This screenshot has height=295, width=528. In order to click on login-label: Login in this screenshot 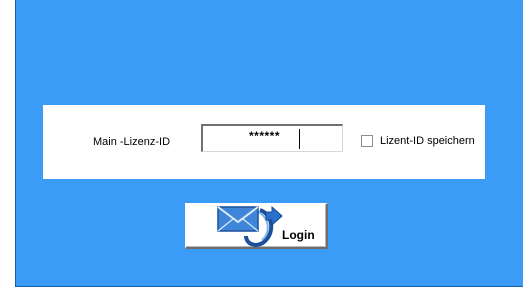, I will do `click(298, 235)`.